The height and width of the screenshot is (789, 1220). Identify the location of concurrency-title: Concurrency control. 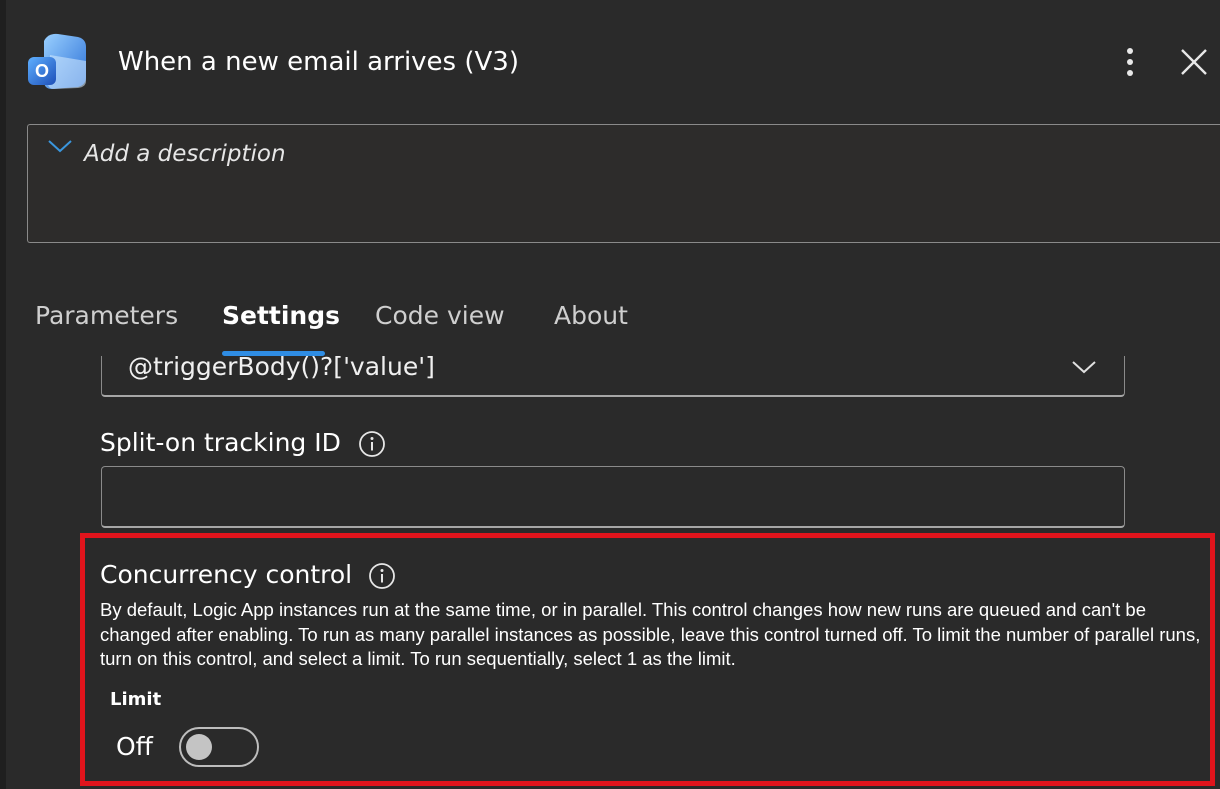
(226, 574).